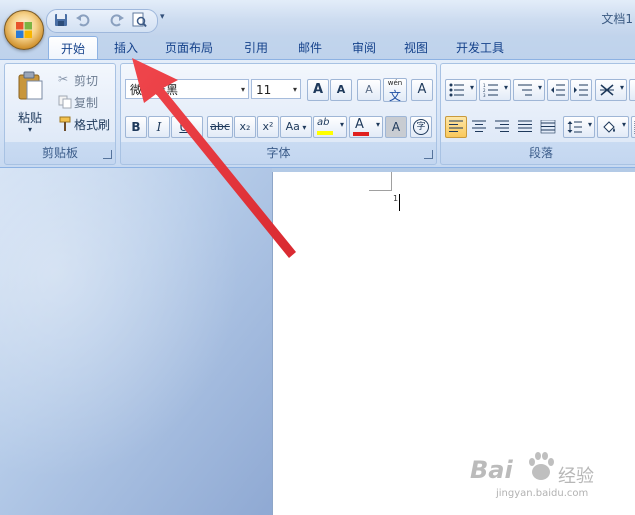  What do you see at coordinates (294, 89) in the screenshot?
I see `font-size-dropdown-icon: ▾` at bounding box center [294, 89].